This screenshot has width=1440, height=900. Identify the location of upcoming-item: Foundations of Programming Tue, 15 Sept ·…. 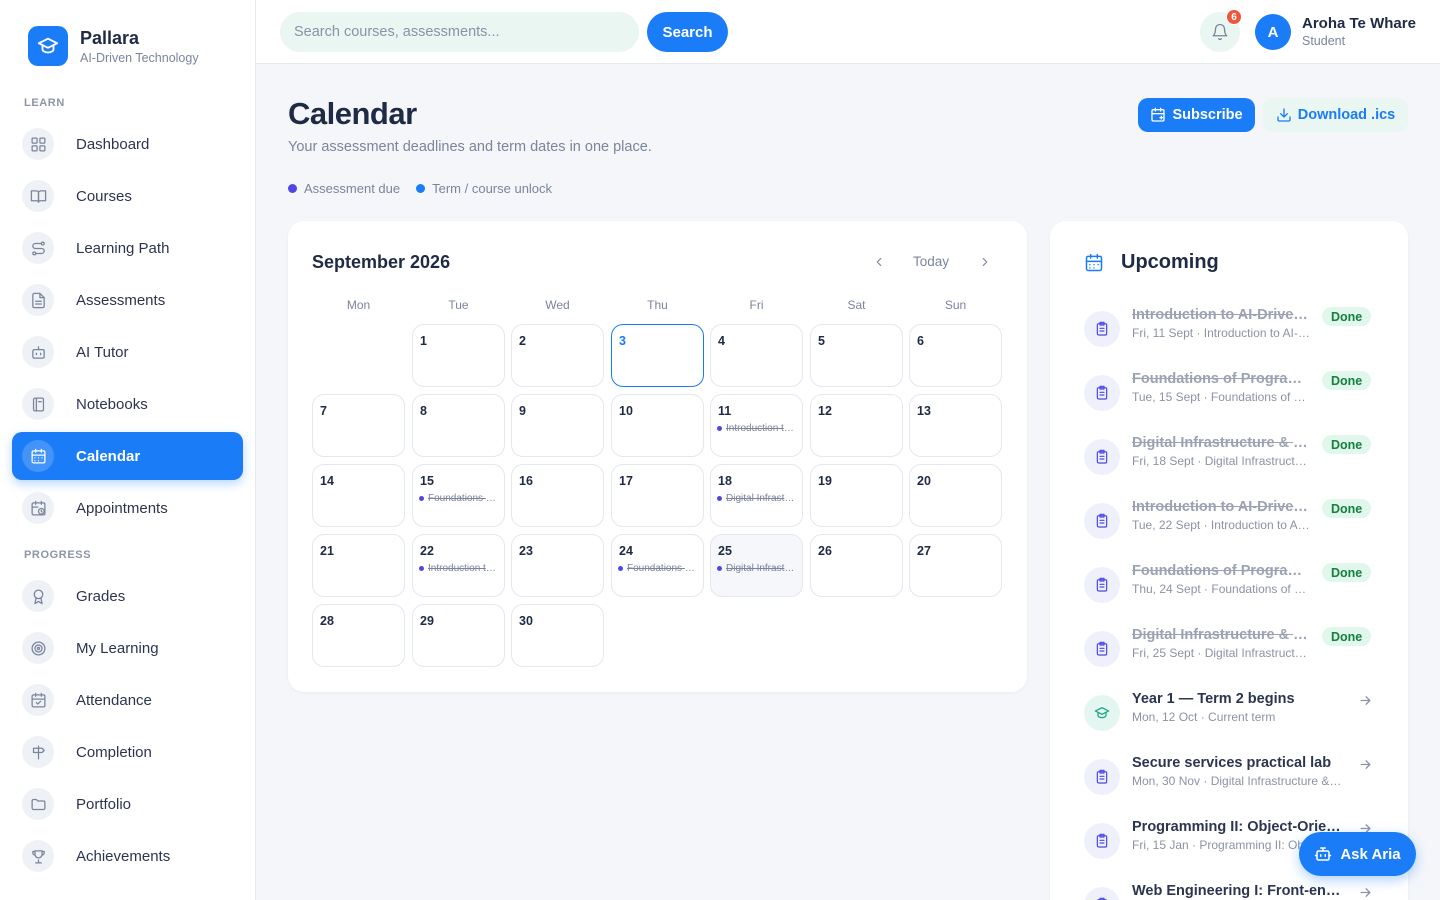
(1234, 395).